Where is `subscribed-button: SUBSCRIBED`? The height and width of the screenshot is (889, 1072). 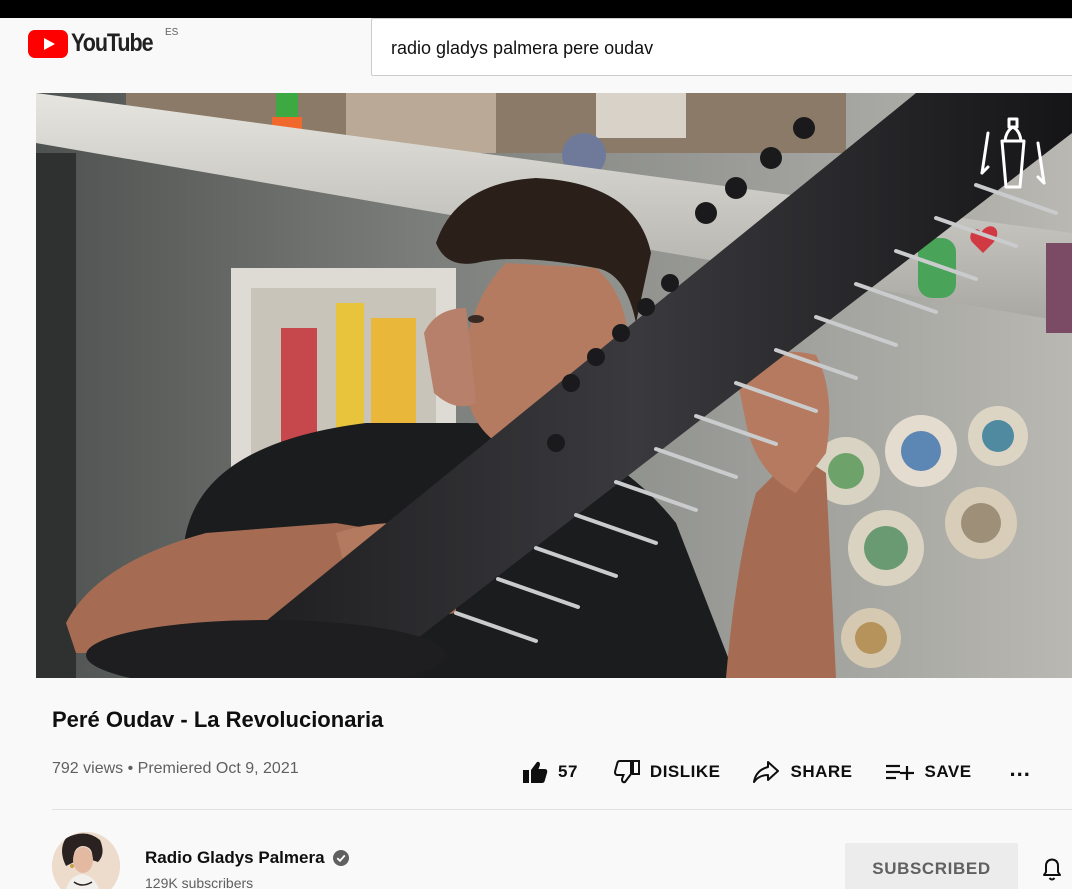 subscribed-button: SUBSCRIBED is located at coordinates (931, 866).